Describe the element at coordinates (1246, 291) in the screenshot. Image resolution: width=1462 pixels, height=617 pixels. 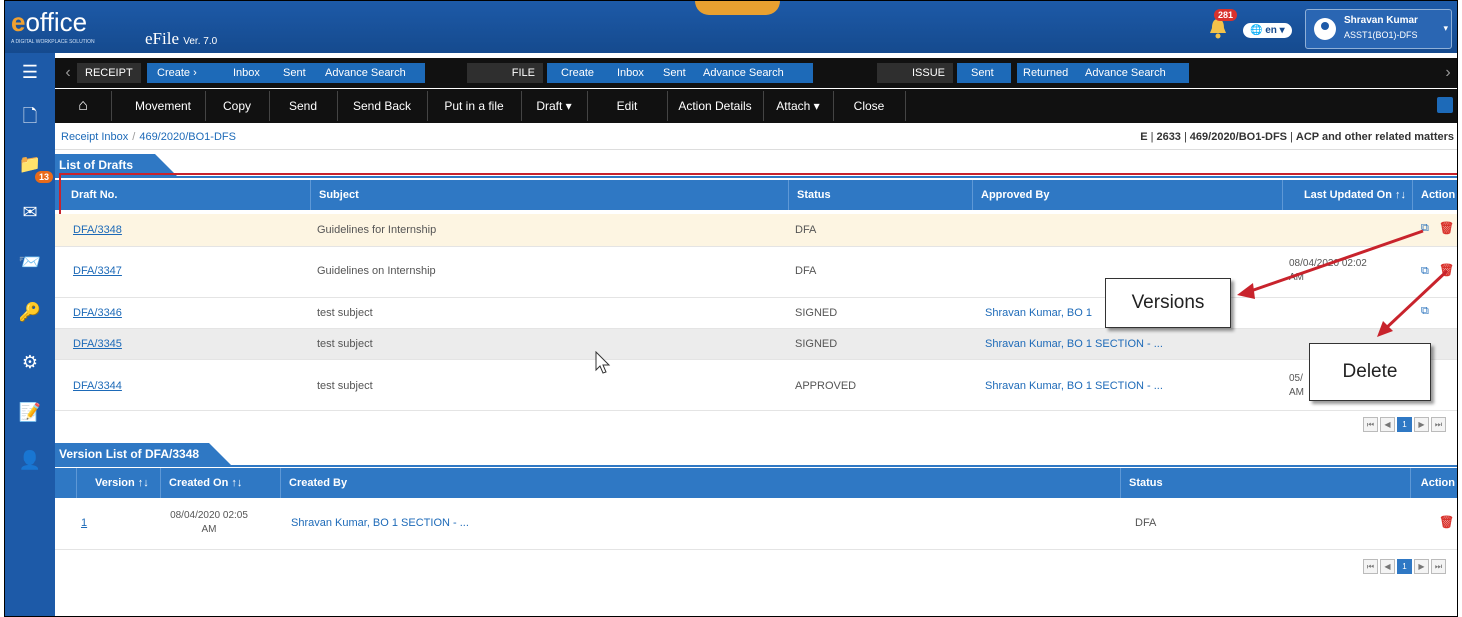
I see `versions-arrowhead` at that location.